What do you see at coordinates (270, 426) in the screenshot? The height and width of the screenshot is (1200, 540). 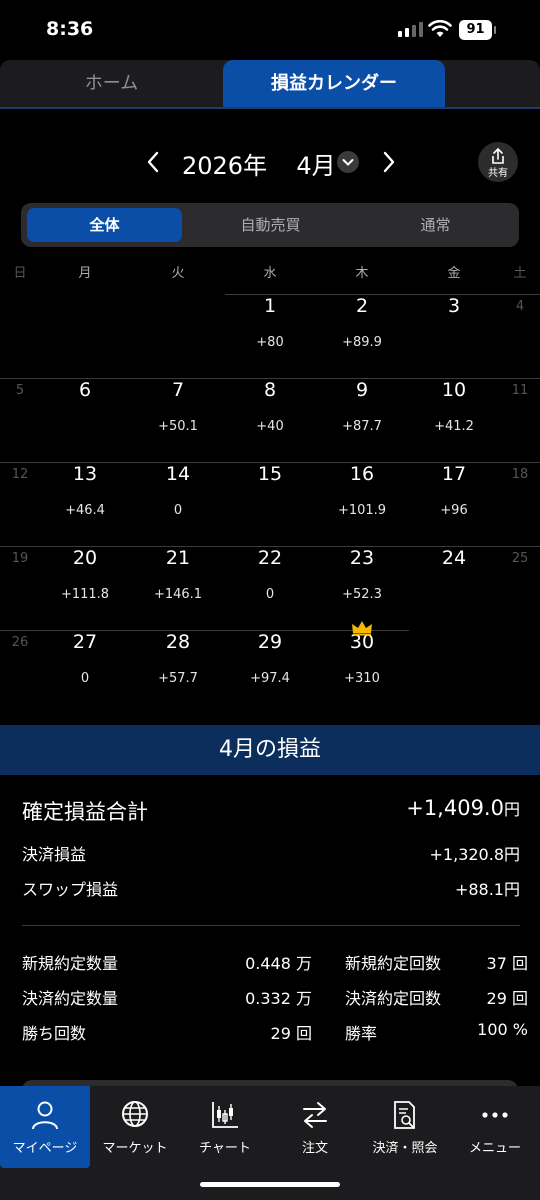 I see `calendar-day-pl: +40` at bounding box center [270, 426].